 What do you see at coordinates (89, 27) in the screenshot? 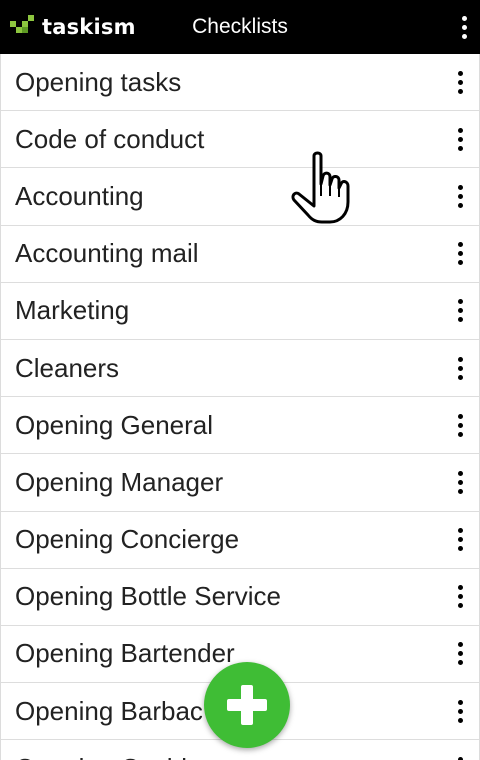
I see `logo-text: taskism` at bounding box center [89, 27].